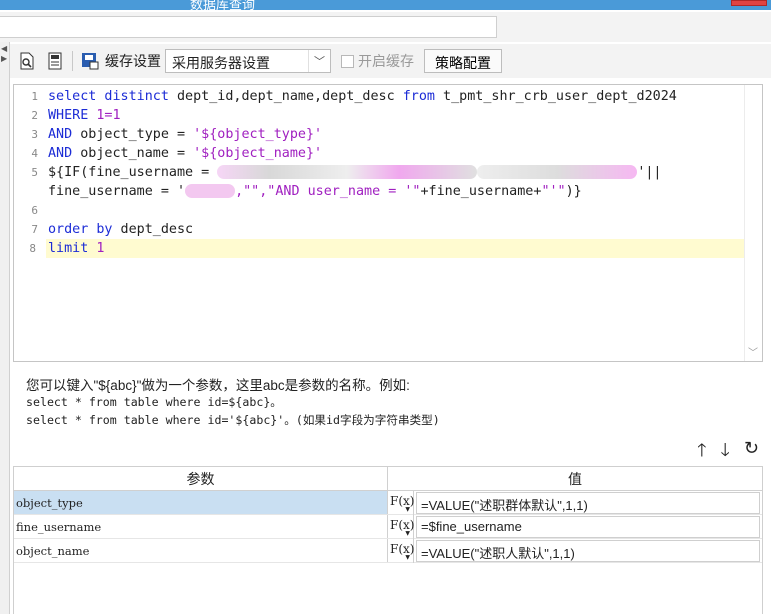 This screenshot has width=771, height=614. Describe the element at coordinates (751, 453) in the screenshot. I see `refresh-icon: ↻` at that location.